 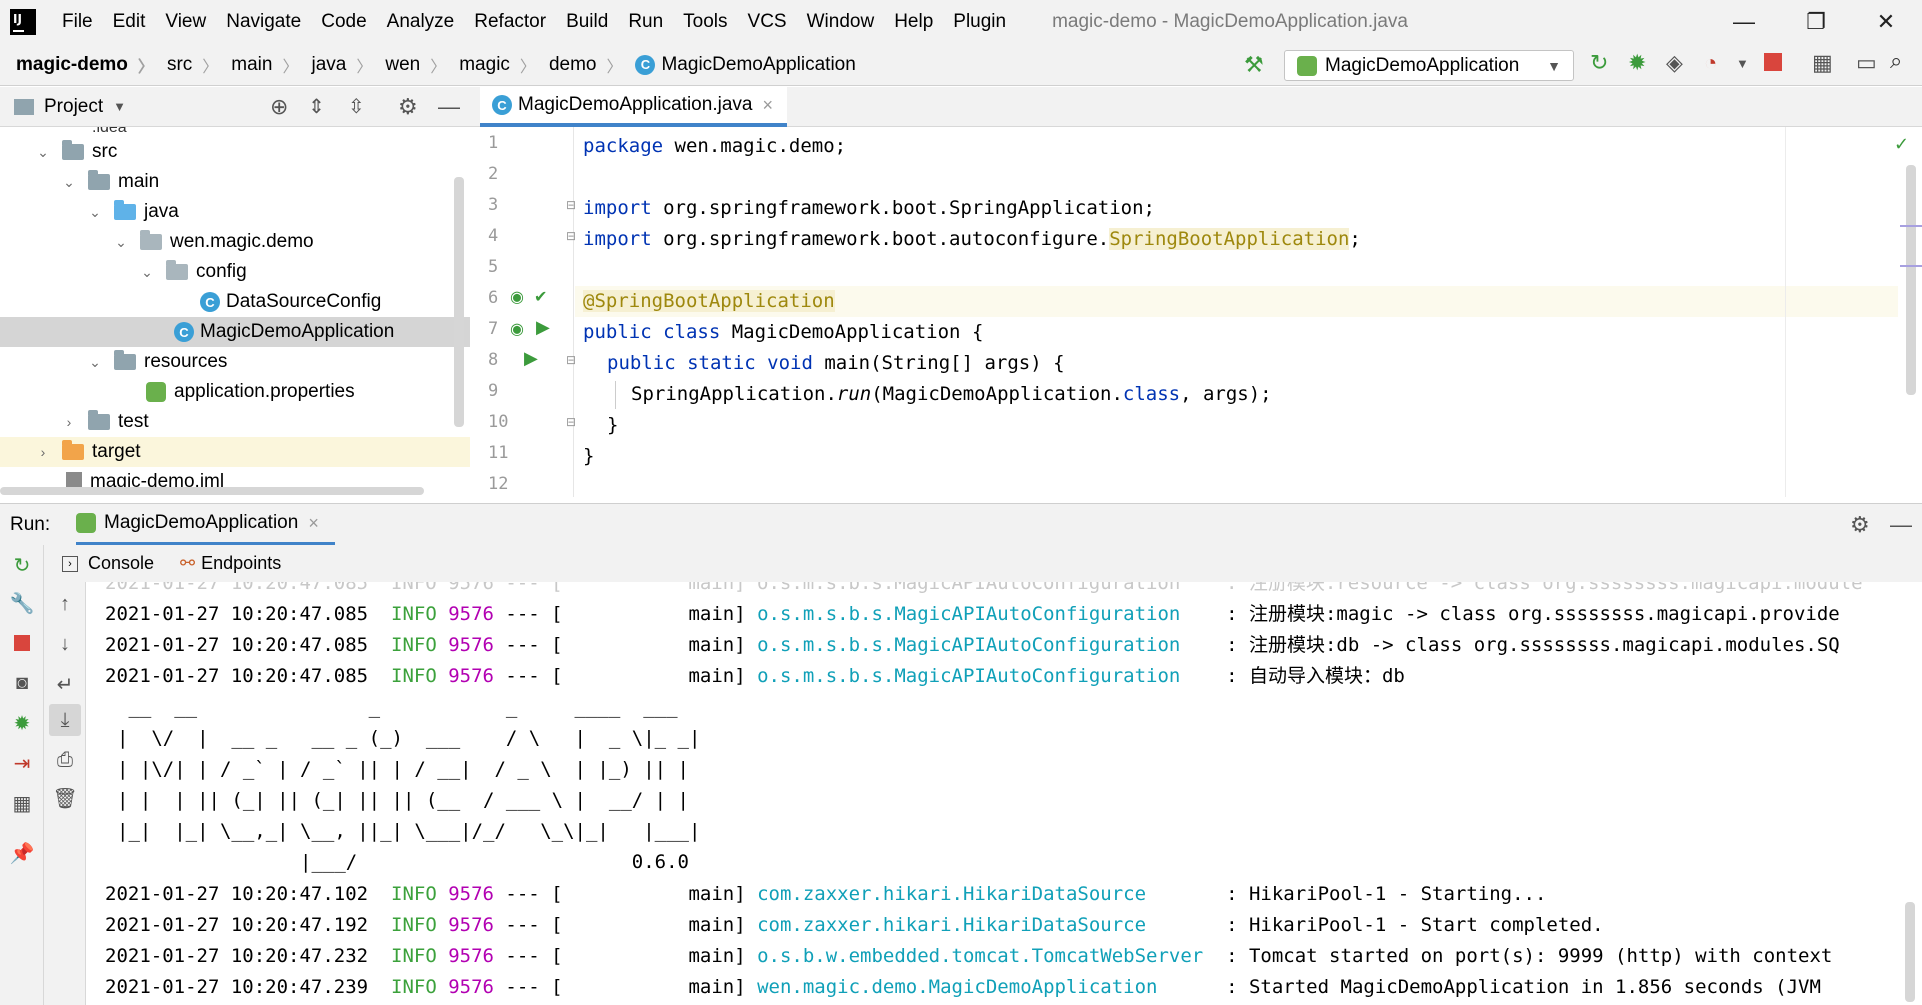 I want to click on breadcrumb-src: src 〉, so click(x=186, y=65).